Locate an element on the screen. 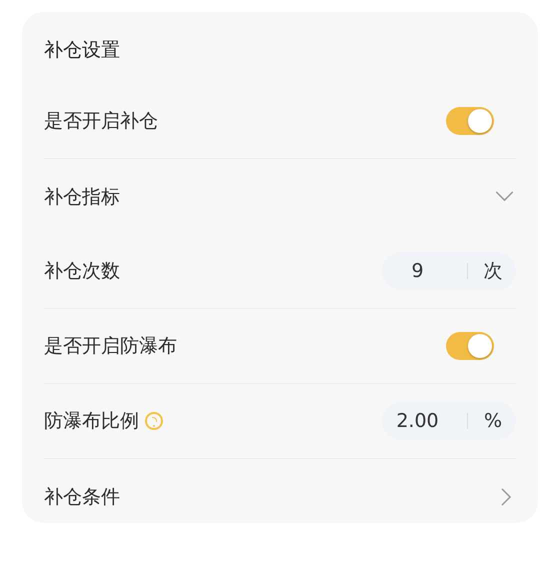 Image resolution: width=559 pixels, height=578 pixels. setting-label: 是否开启补仓 is located at coordinates (101, 121).